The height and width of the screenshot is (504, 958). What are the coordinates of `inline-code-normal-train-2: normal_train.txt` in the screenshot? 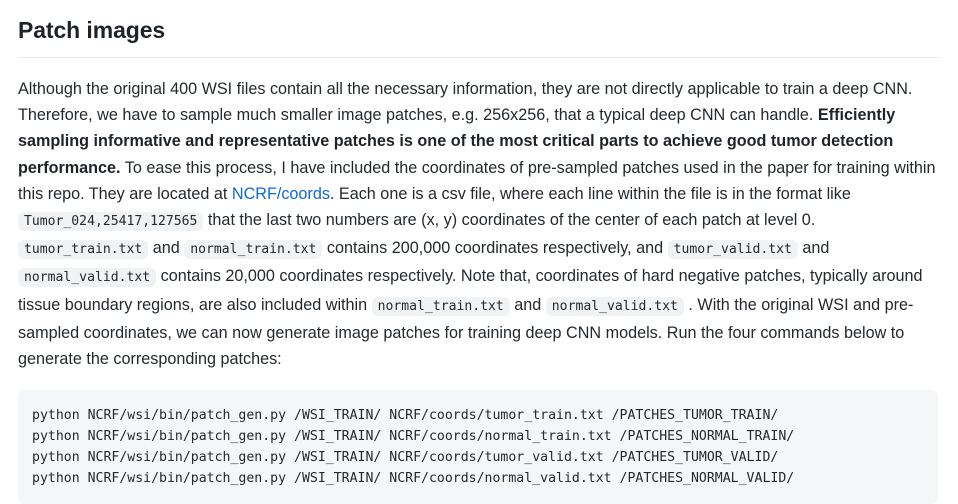 It's located at (440, 306).